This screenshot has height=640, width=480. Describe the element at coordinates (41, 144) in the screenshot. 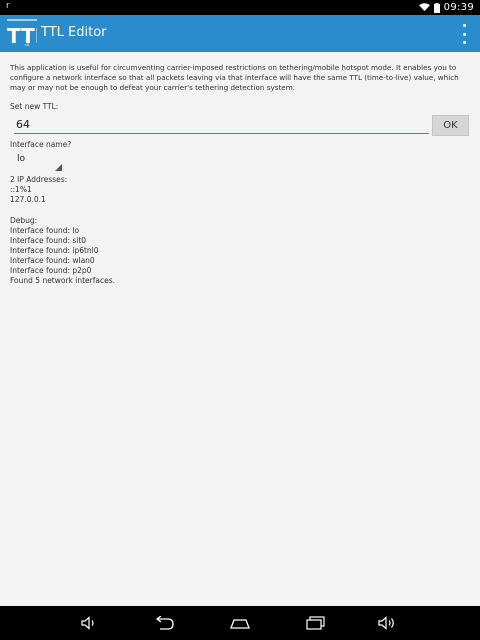

I see `interface-label: Interface name?` at that location.